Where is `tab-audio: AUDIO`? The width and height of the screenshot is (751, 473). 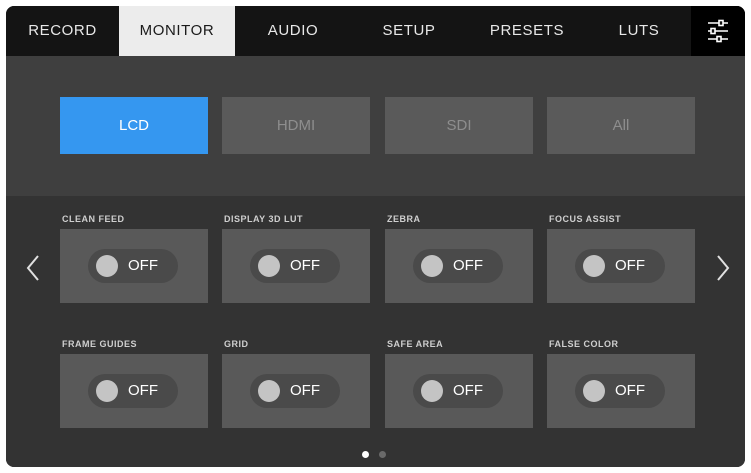 tab-audio: AUDIO is located at coordinates (293, 31).